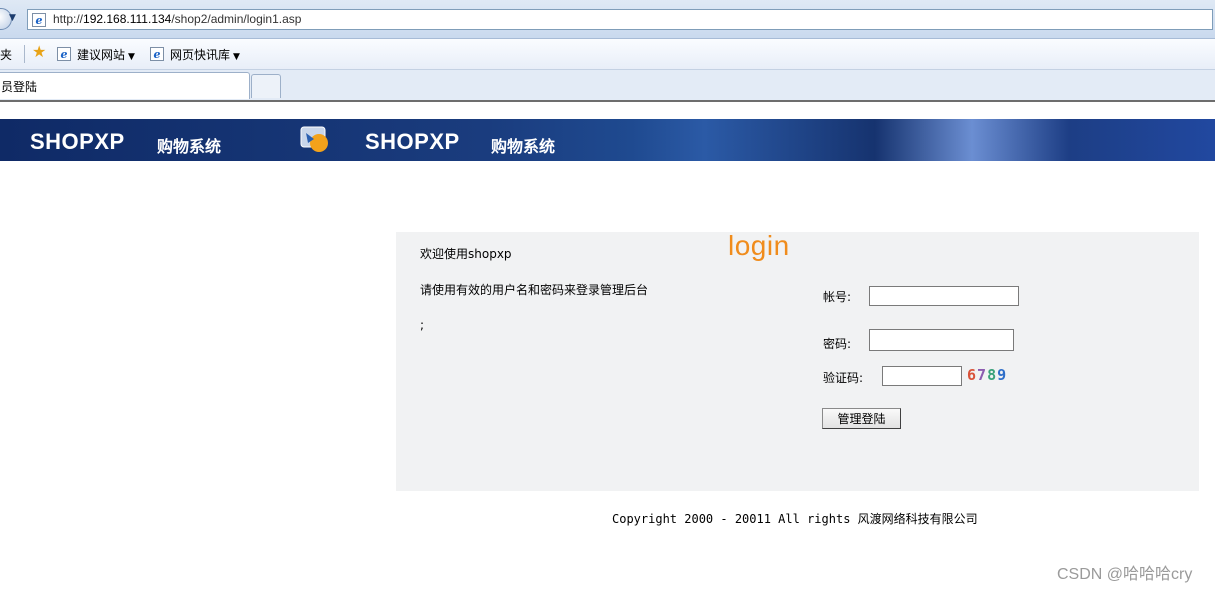 Image resolution: width=1215 pixels, height=589 pixels. I want to click on shop-logo-icon, so click(314, 139).